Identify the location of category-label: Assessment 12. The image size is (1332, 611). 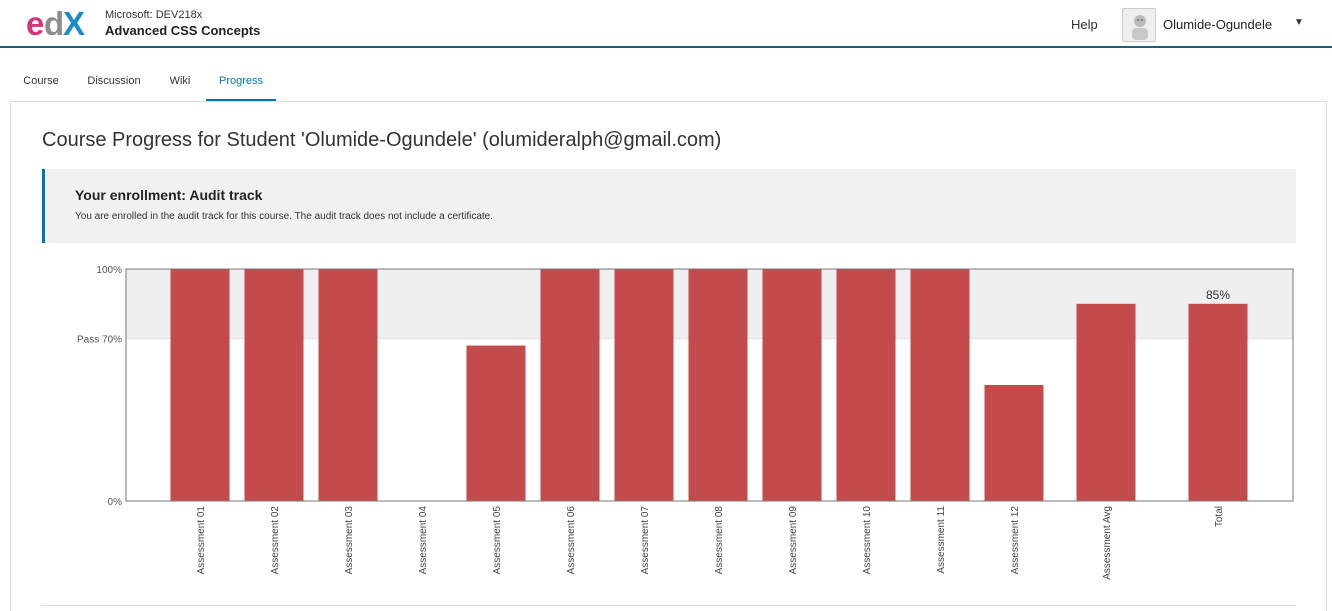
(1015, 540).